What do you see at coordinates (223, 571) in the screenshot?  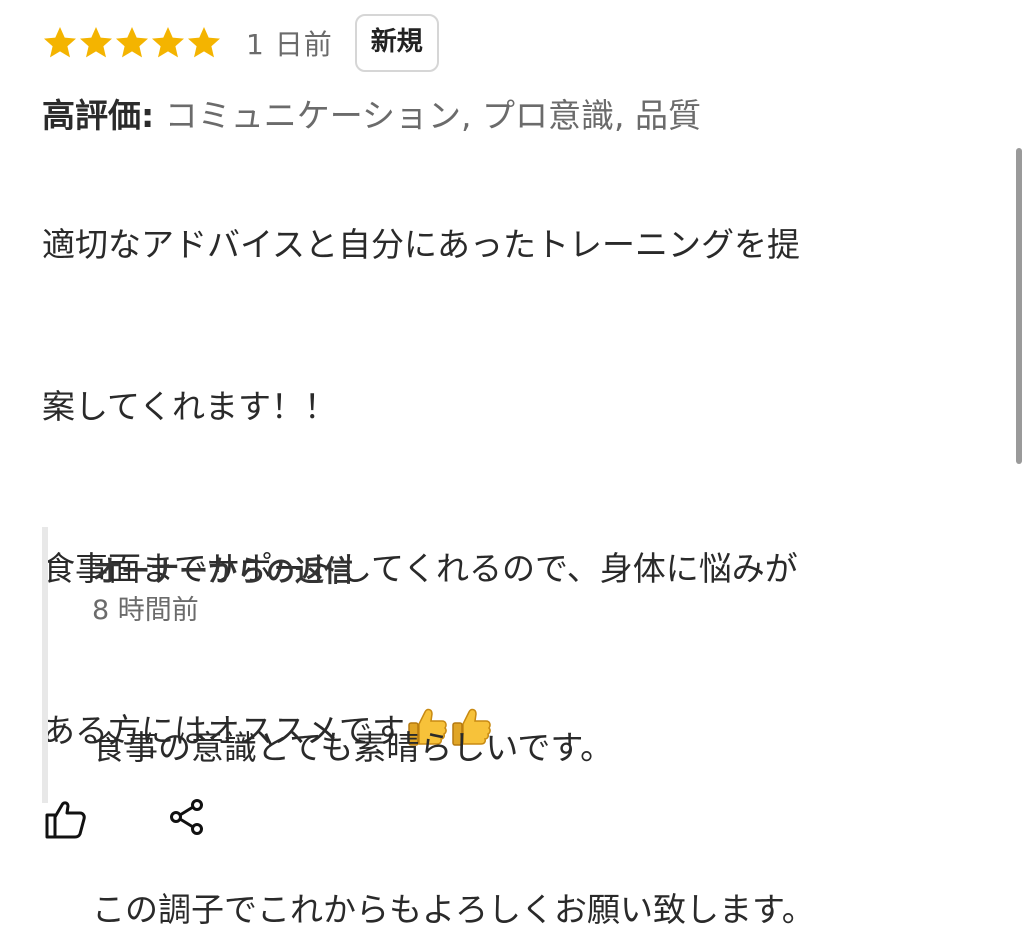 I see `owner-reply-title: オーナーからの返信` at bounding box center [223, 571].